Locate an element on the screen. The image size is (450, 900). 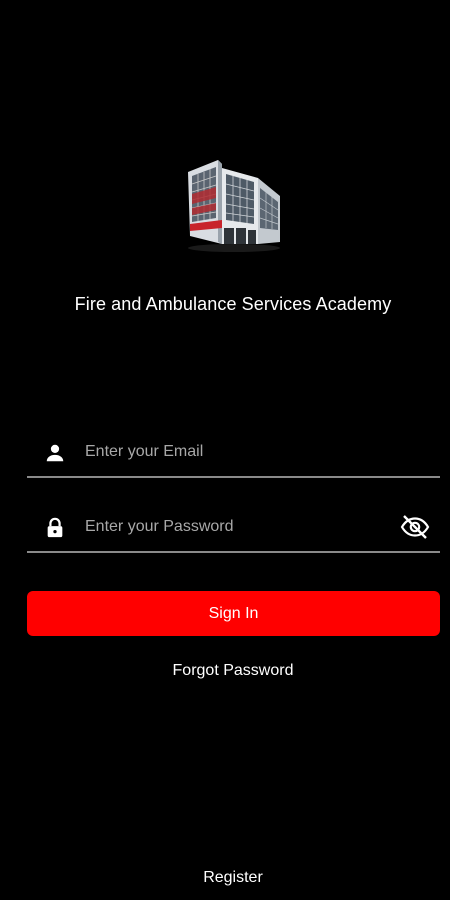
email-field is located at coordinates (233, 453).